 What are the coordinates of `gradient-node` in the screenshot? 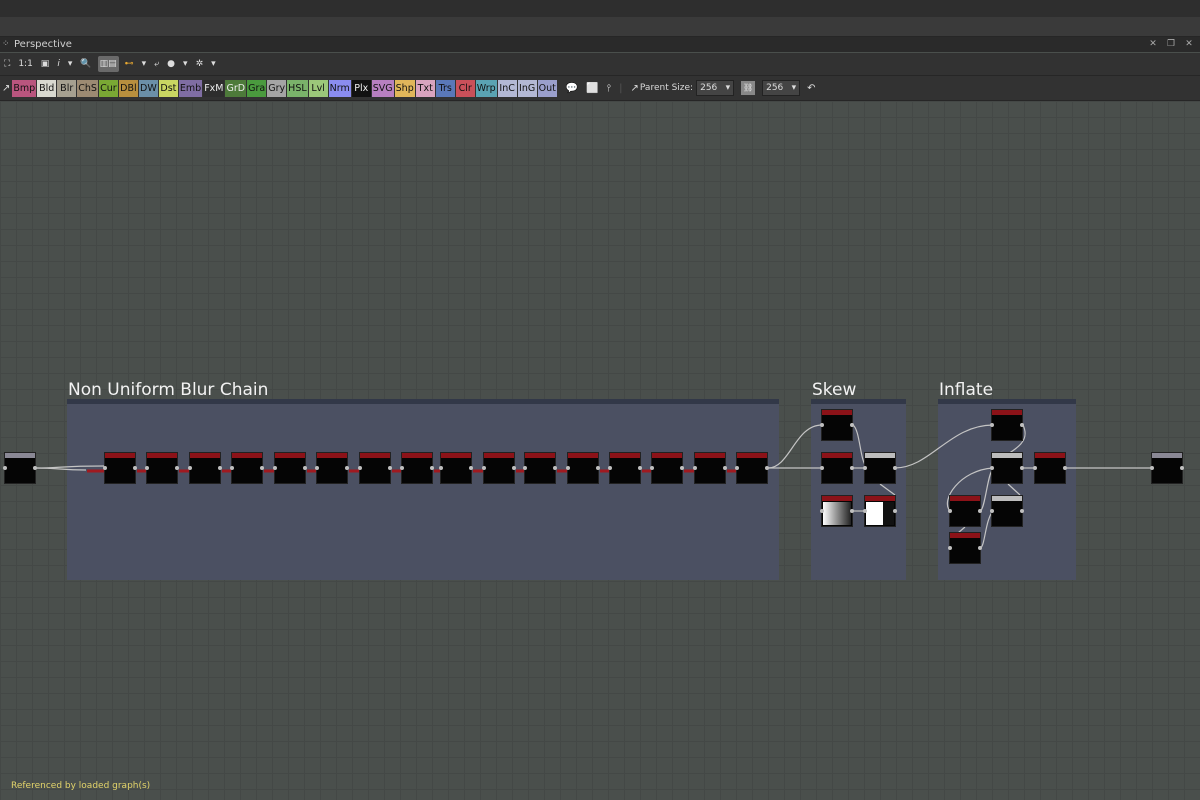 It's located at (837, 511).